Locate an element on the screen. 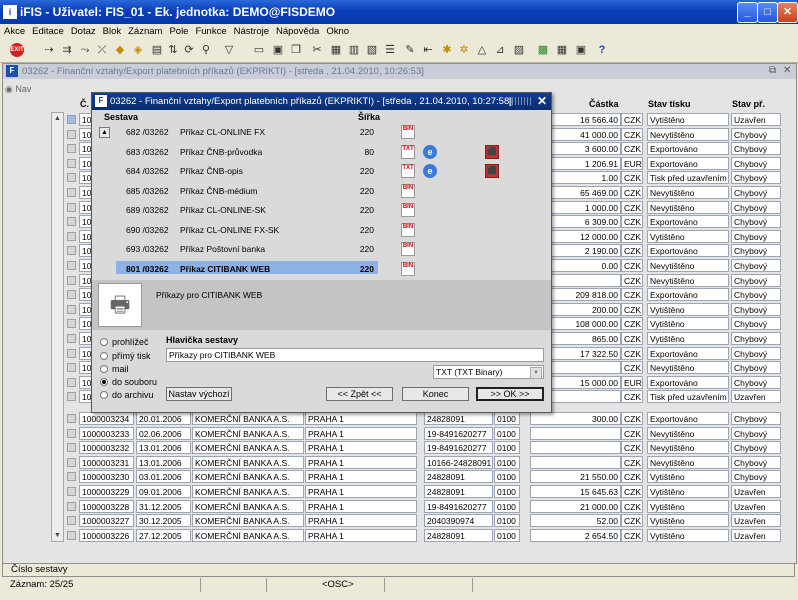 The height and width of the screenshot is (600, 798). close-button: ✕ is located at coordinates (787, 12).